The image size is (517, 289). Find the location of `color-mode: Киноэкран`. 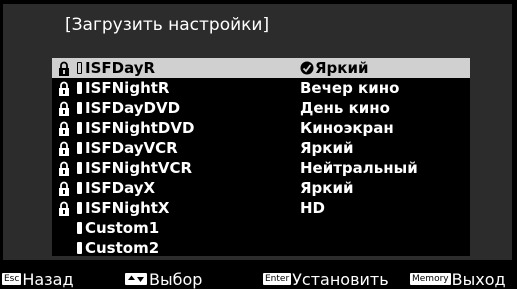

color-mode: Киноэкран is located at coordinates (347, 128).